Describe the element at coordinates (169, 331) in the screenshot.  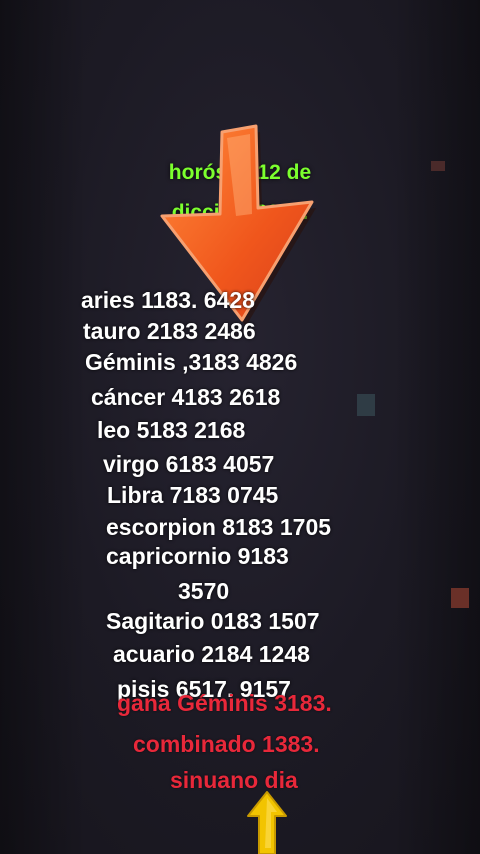
I see `list-item: tauro 2183 2486` at that location.